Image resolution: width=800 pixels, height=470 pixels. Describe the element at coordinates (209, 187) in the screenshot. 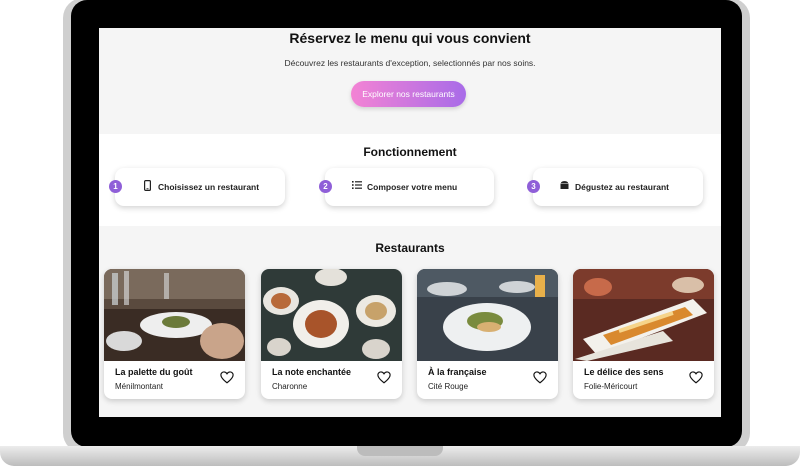

I see `step-label: Choisissez un restaurant` at that location.